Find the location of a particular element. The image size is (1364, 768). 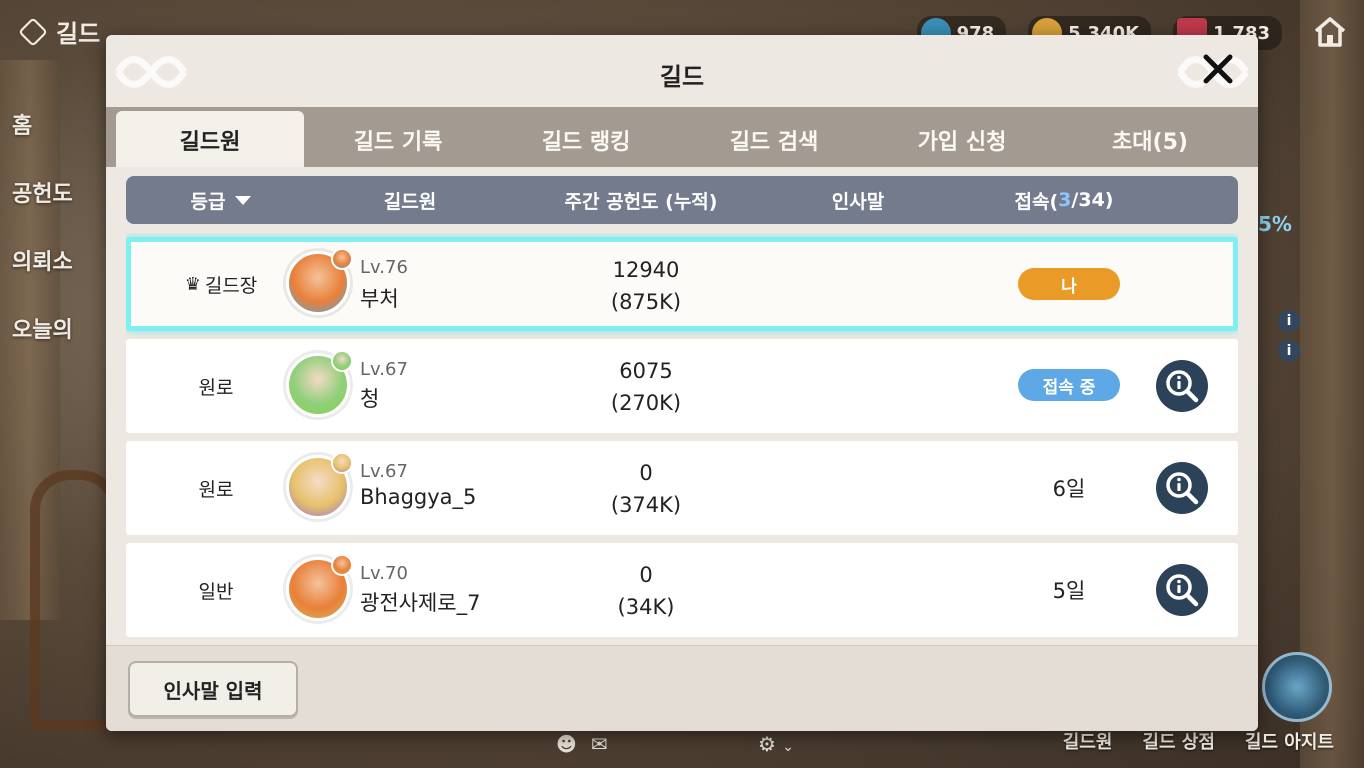

modal-title: 길드 is located at coordinates (682, 77).